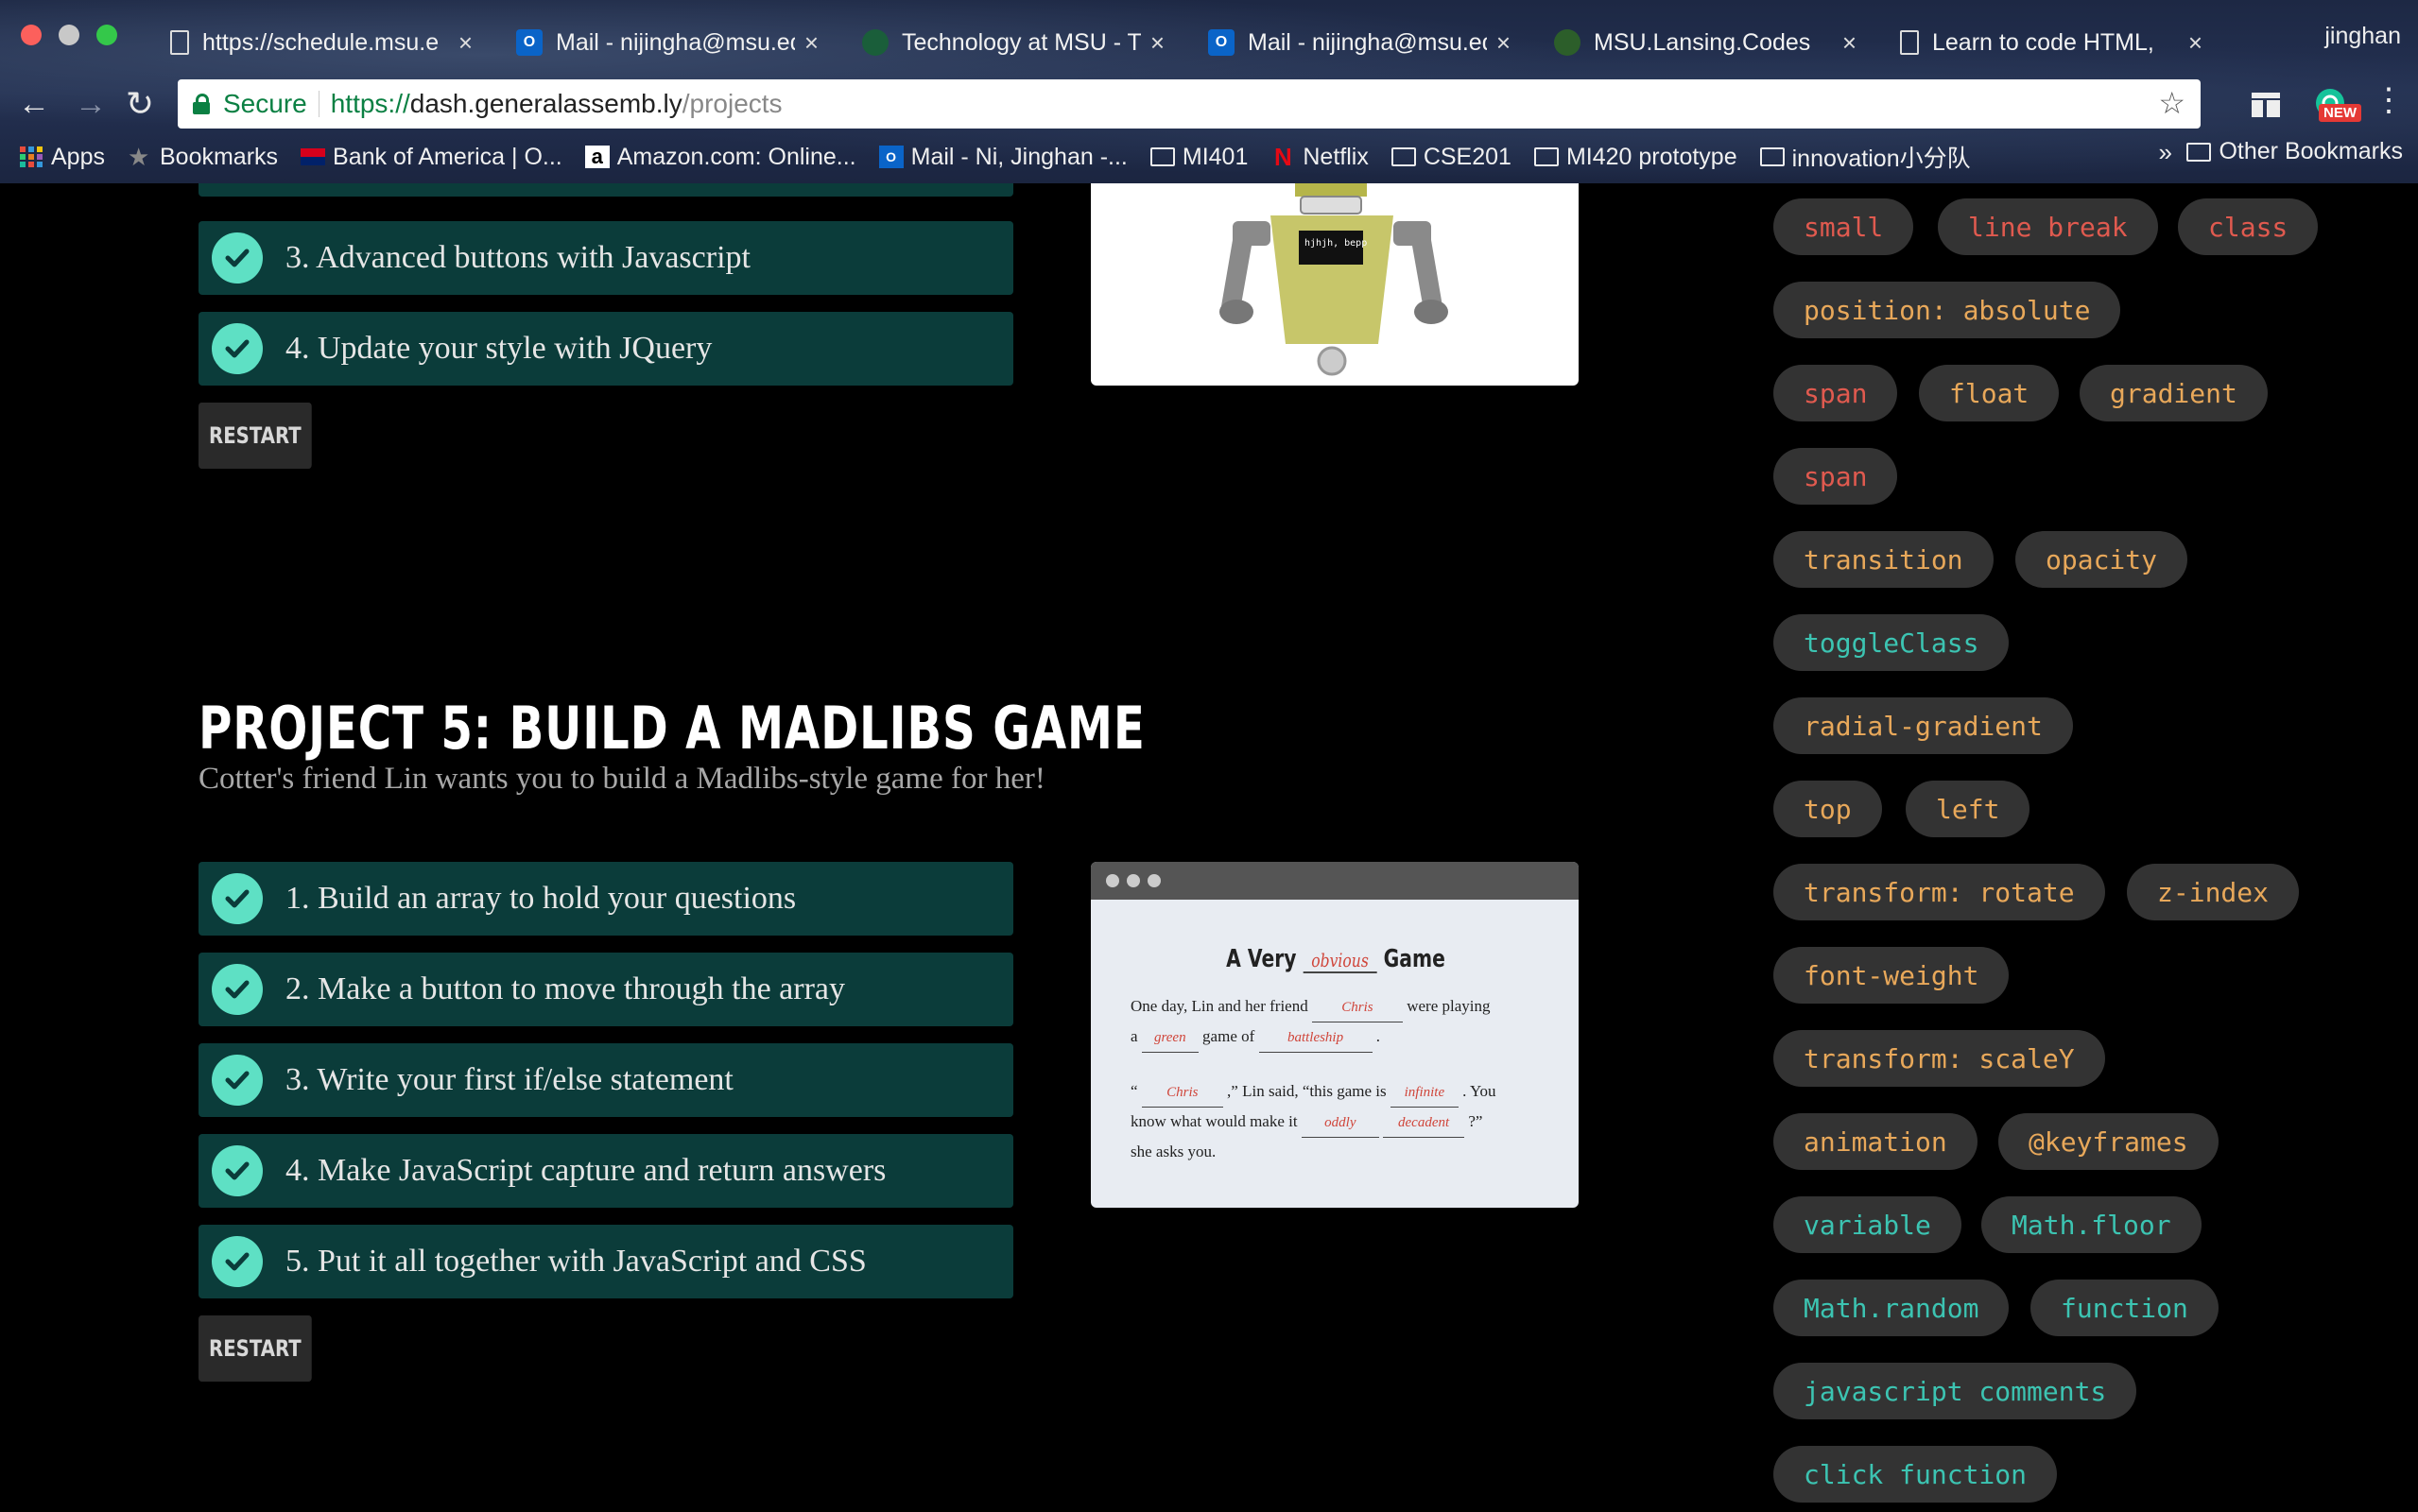  I want to click on tab-title: https://schedule.msu.e, so click(321, 42).